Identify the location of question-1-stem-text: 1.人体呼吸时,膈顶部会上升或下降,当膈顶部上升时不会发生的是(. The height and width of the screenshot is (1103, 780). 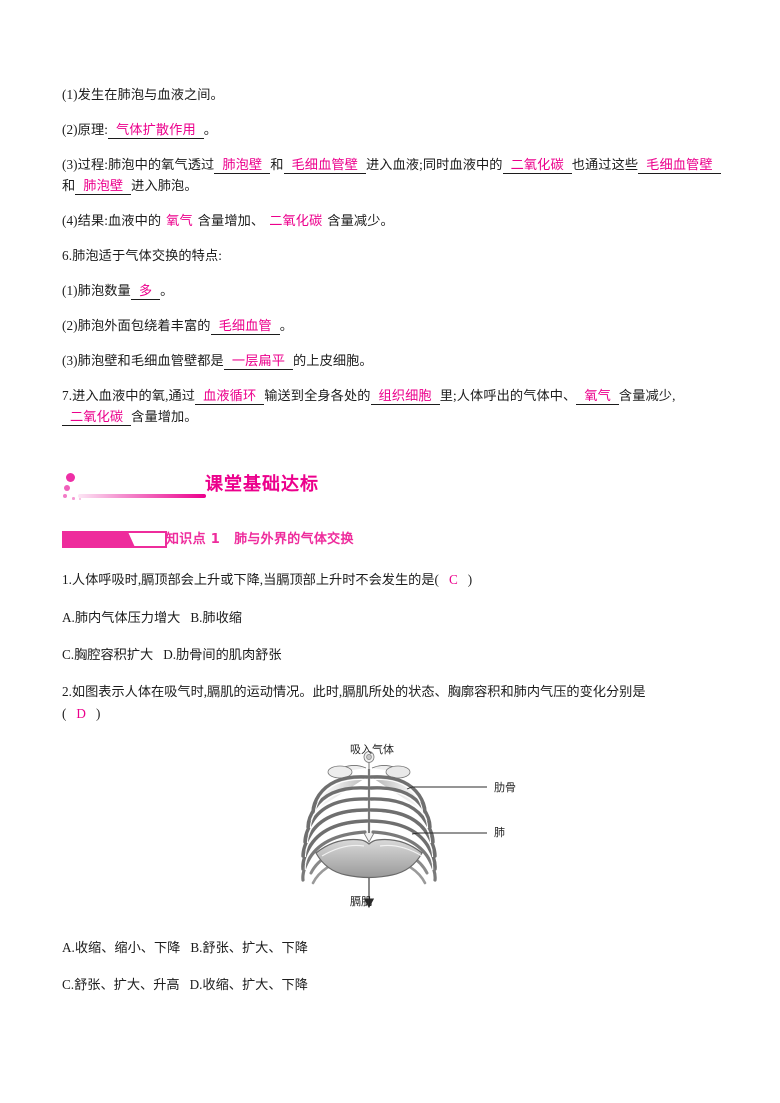
(250, 579).